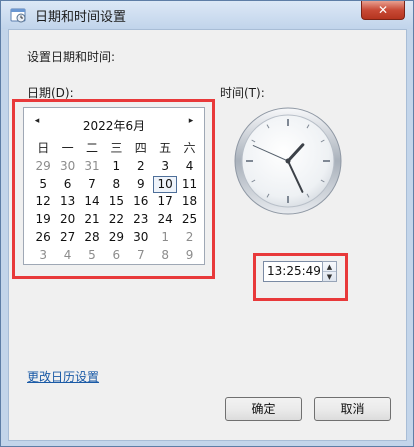 The width and height of the screenshot is (414, 447). Describe the element at coordinates (71, 57) in the screenshot. I see `prompt-label: 设置日期和时间:` at that location.